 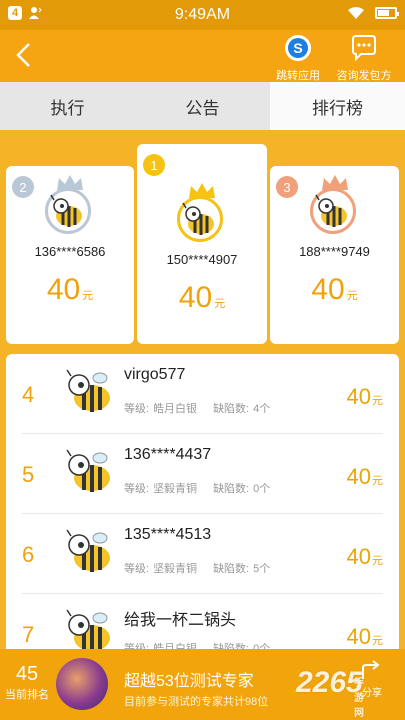 I want to click on tab-announcement: 公告, so click(x=202, y=106).